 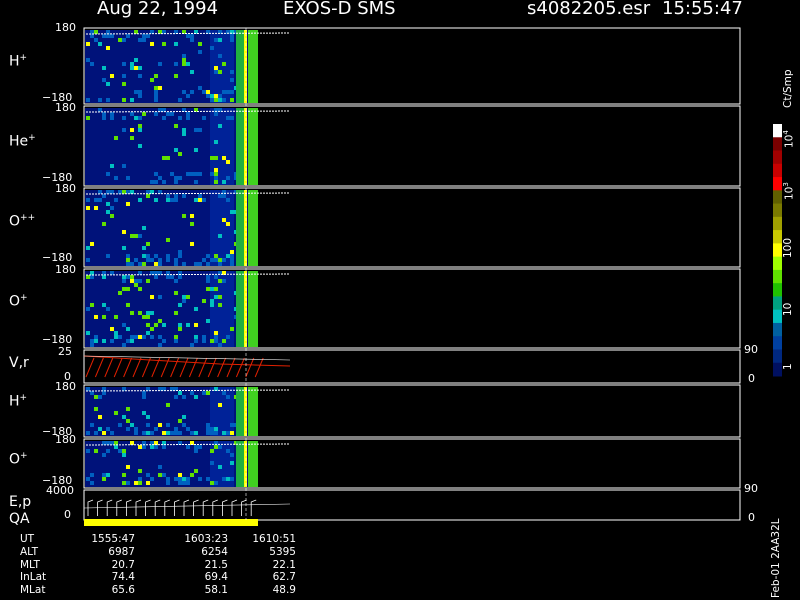 I want to click on tick-ep-right-bottom: 0, so click(x=751, y=517).